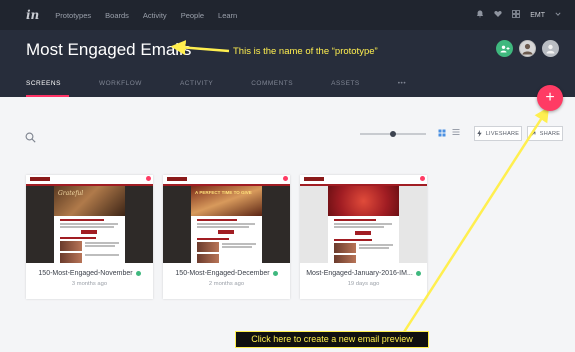  I want to click on annotation-prototype-name: This is the name of the “prototype”, so click(305, 51).